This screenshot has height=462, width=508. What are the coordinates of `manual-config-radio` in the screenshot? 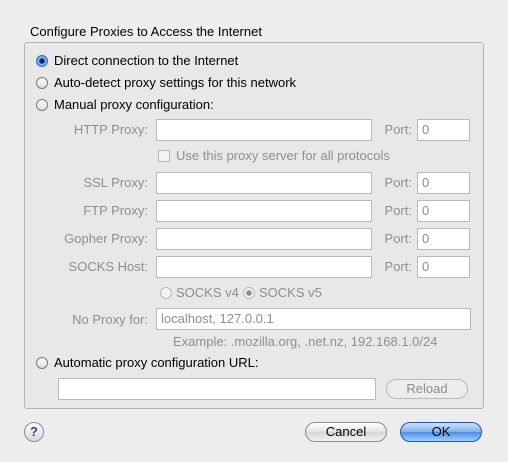 It's located at (42, 105).